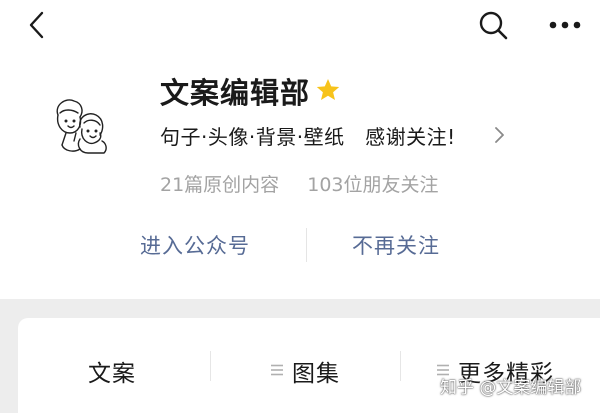 Image resolution: width=600 pixels, height=413 pixels. I want to click on chevron-left-icon, so click(36, 25).